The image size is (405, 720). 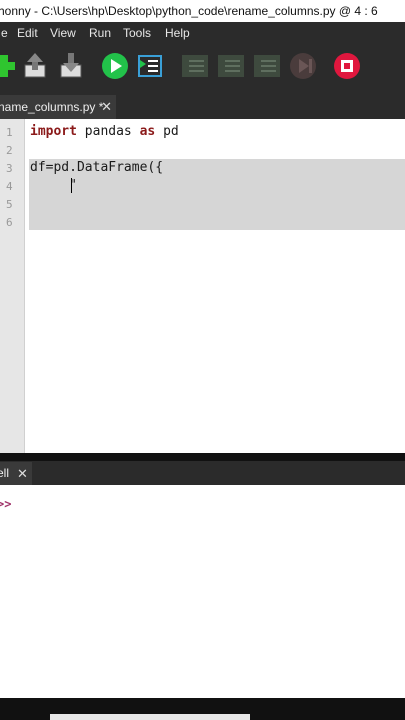 What do you see at coordinates (12, 286) in the screenshot?
I see `line-number-gutter: 1 2 3 4 5 6` at bounding box center [12, 286].